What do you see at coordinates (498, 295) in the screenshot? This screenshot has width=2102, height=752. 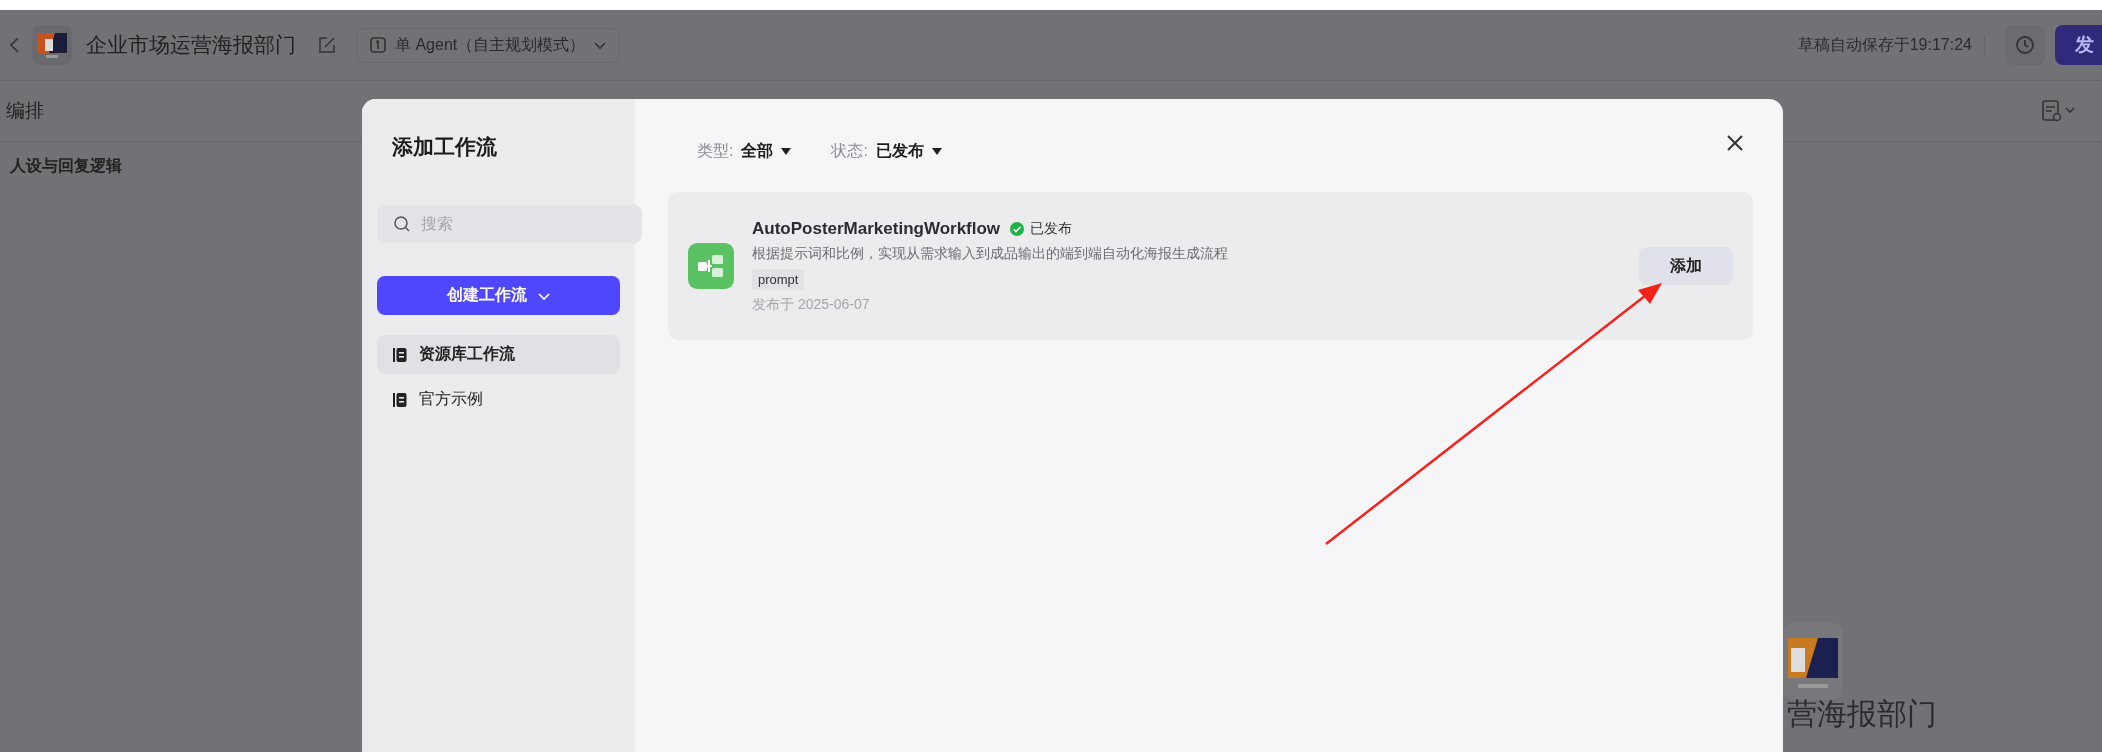 I see `create-workflow-button: 创建工作流` at bounding box center [498, 295].